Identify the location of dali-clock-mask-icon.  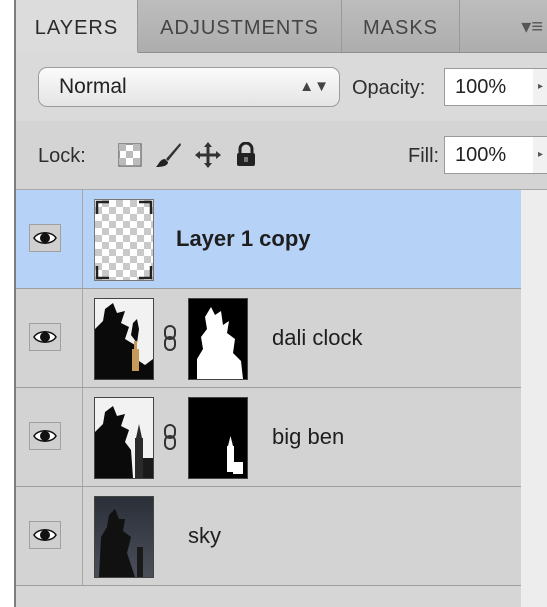
(218, 339).